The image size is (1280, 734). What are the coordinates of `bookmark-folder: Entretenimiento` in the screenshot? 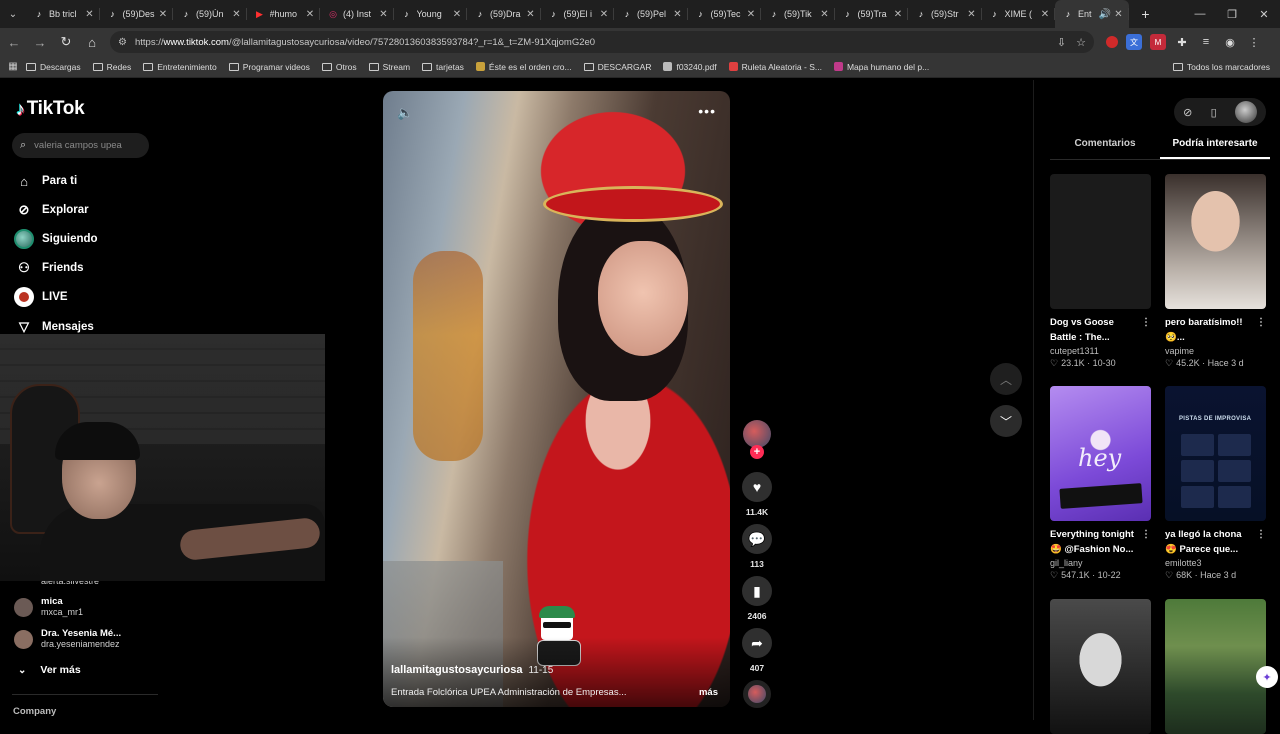 It's located at (180, 67).